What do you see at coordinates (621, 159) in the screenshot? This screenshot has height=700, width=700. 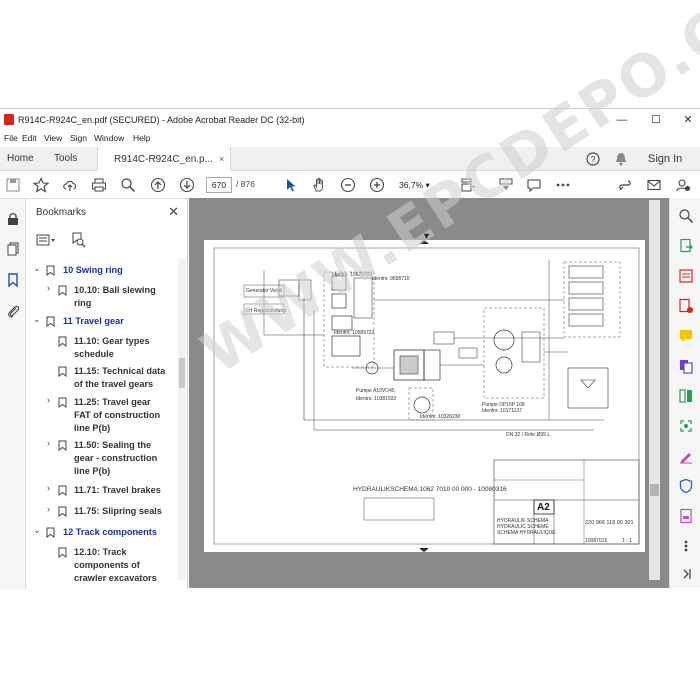 I see `notifications-bell-icon` at bounding box center [621, 159].